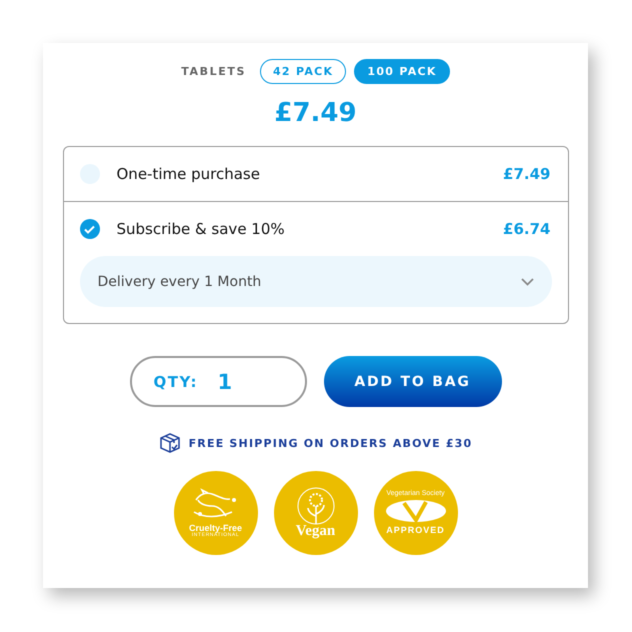 Image resolution: width=632 pixels, height=632 pixels. What do you see at coordinates (218, 381) in the screenshot?
I see `quantity-field: QTY: 1` at bounding box center [218, 381].